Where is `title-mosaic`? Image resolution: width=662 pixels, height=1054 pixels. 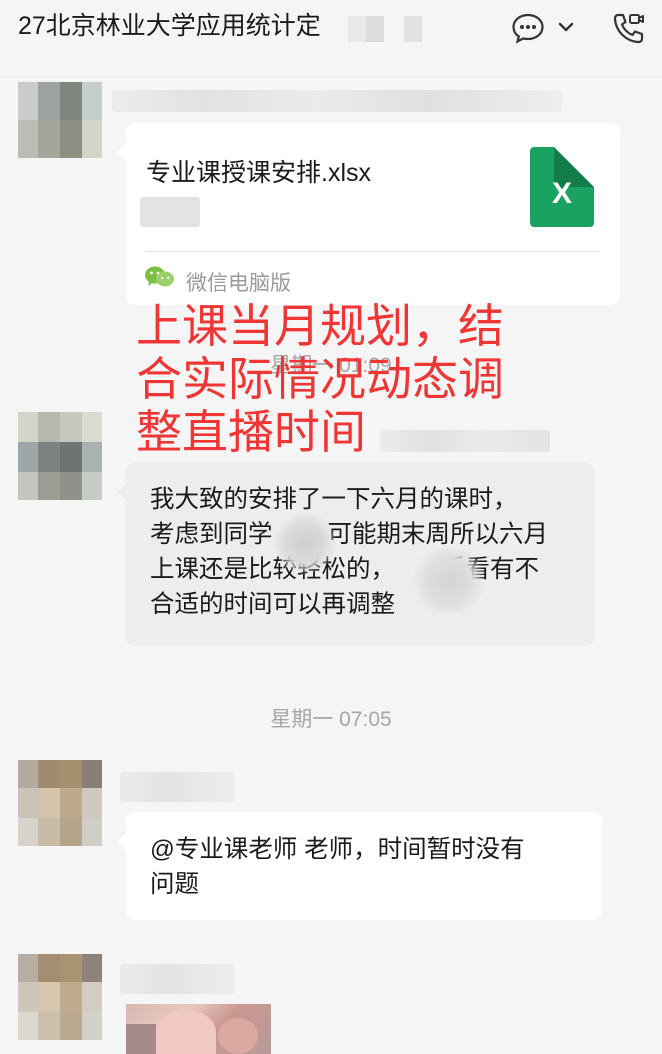
title-mosaic is located at coordinates (390, 28).